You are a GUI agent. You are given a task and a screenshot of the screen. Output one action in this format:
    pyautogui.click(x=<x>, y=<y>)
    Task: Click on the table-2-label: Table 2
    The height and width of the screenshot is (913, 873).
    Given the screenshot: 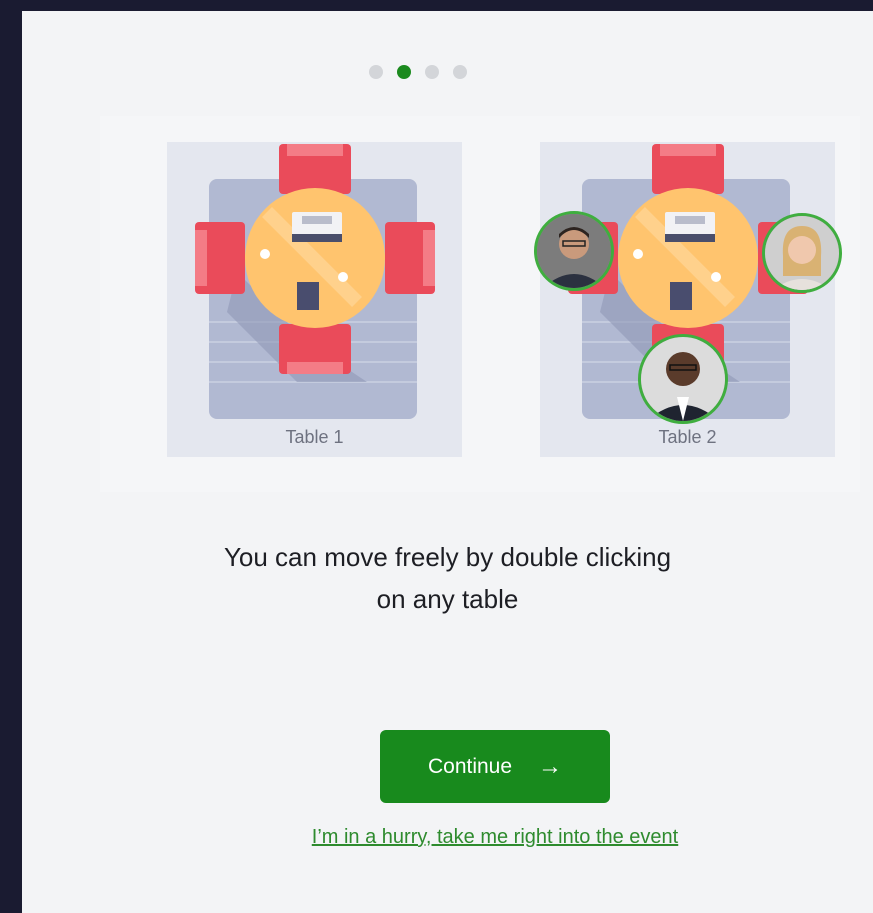 What is the action you would take?
    pyautogui.click(x=687, y=437)
    